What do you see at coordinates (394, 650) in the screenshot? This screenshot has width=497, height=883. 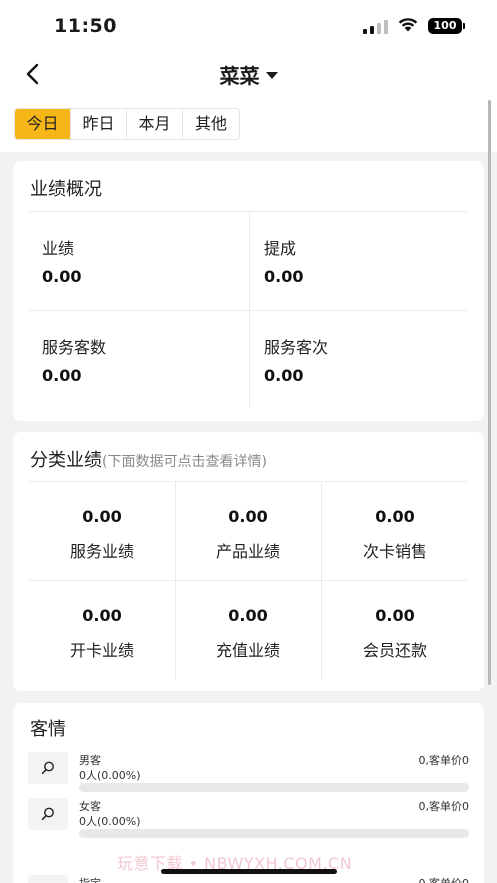 I see `category-label: 会员还款` at bounding box center [394, 650].